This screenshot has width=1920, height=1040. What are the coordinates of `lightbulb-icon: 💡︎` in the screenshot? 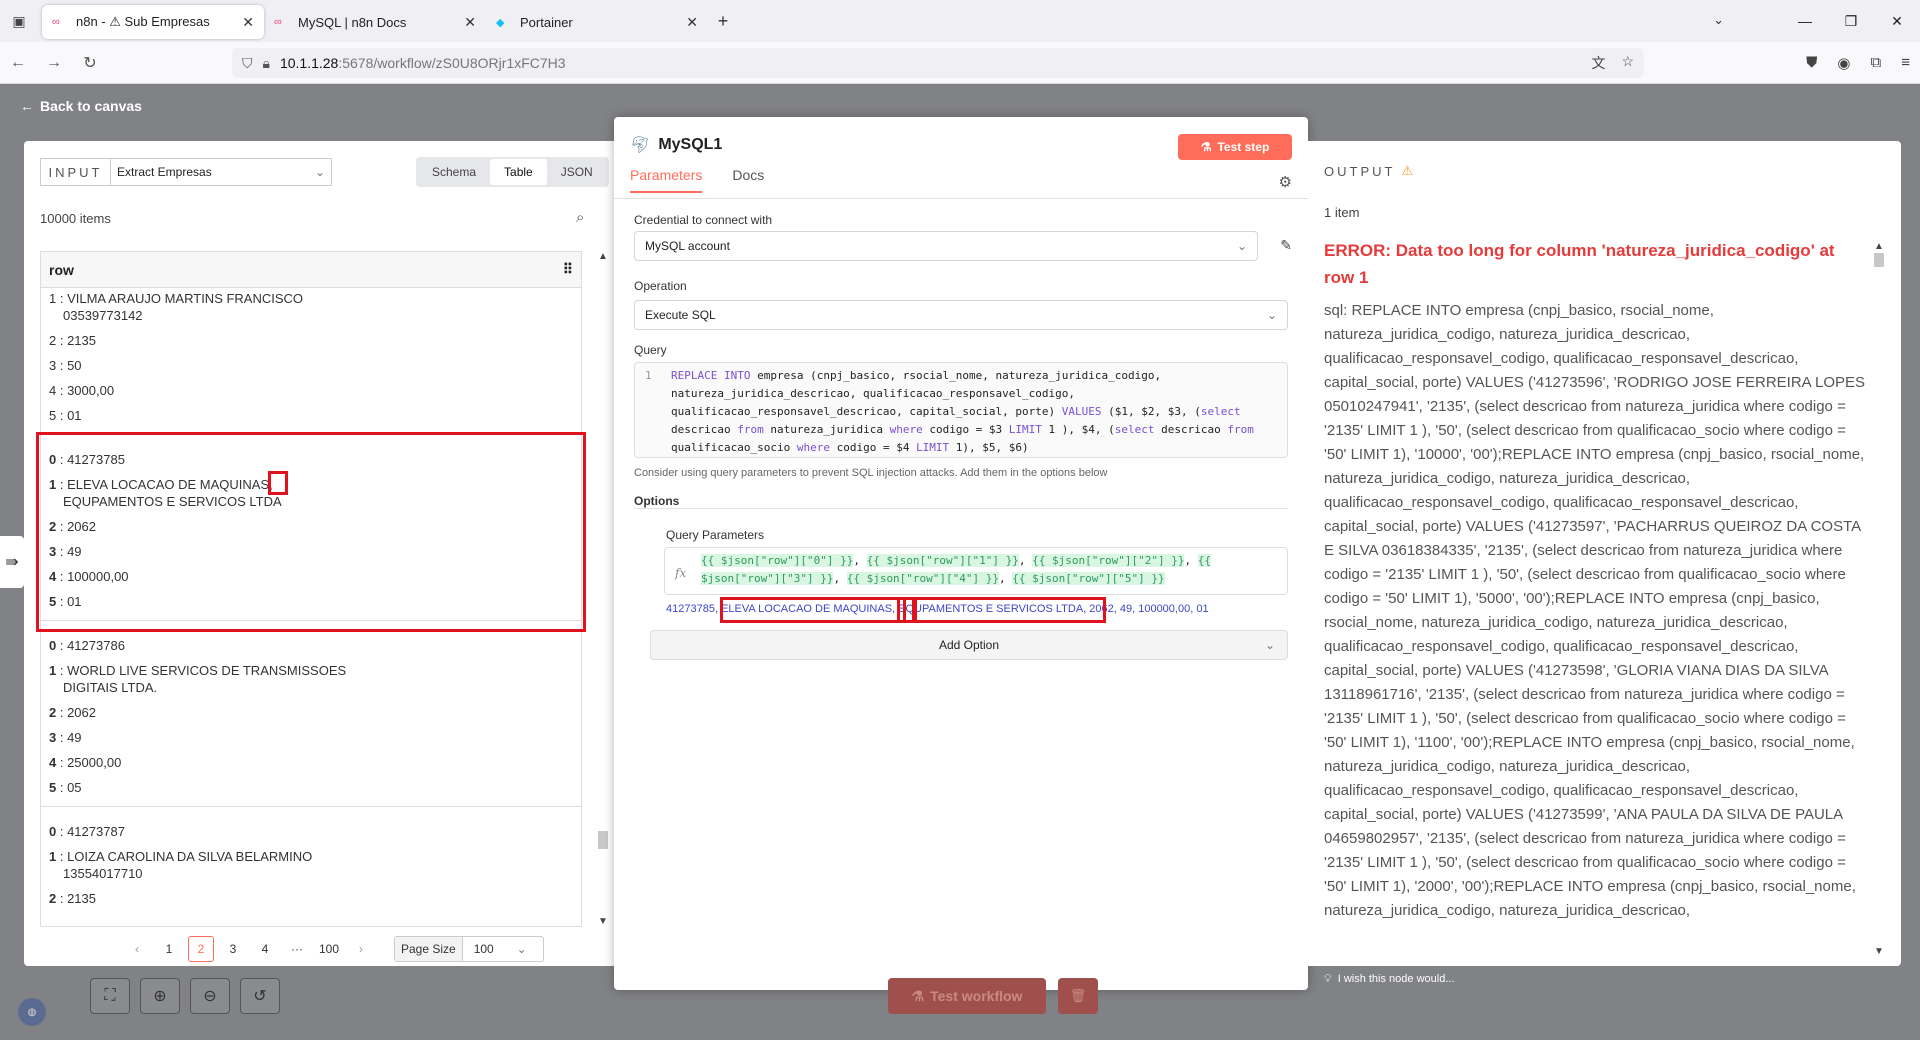 It's located at (1328, 979).